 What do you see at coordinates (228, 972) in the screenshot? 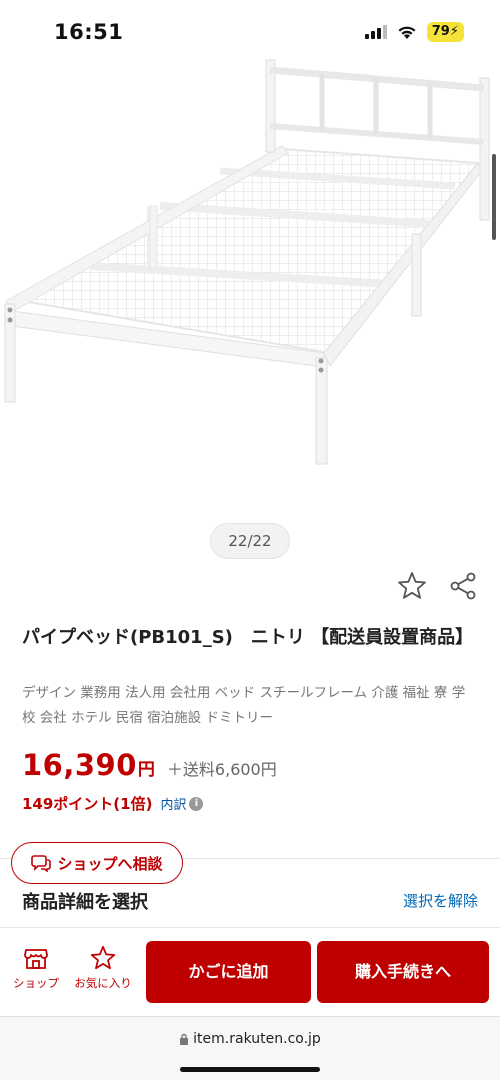
I see `add-to-cart-button: かごに追加` at bounding box center [228, 972].